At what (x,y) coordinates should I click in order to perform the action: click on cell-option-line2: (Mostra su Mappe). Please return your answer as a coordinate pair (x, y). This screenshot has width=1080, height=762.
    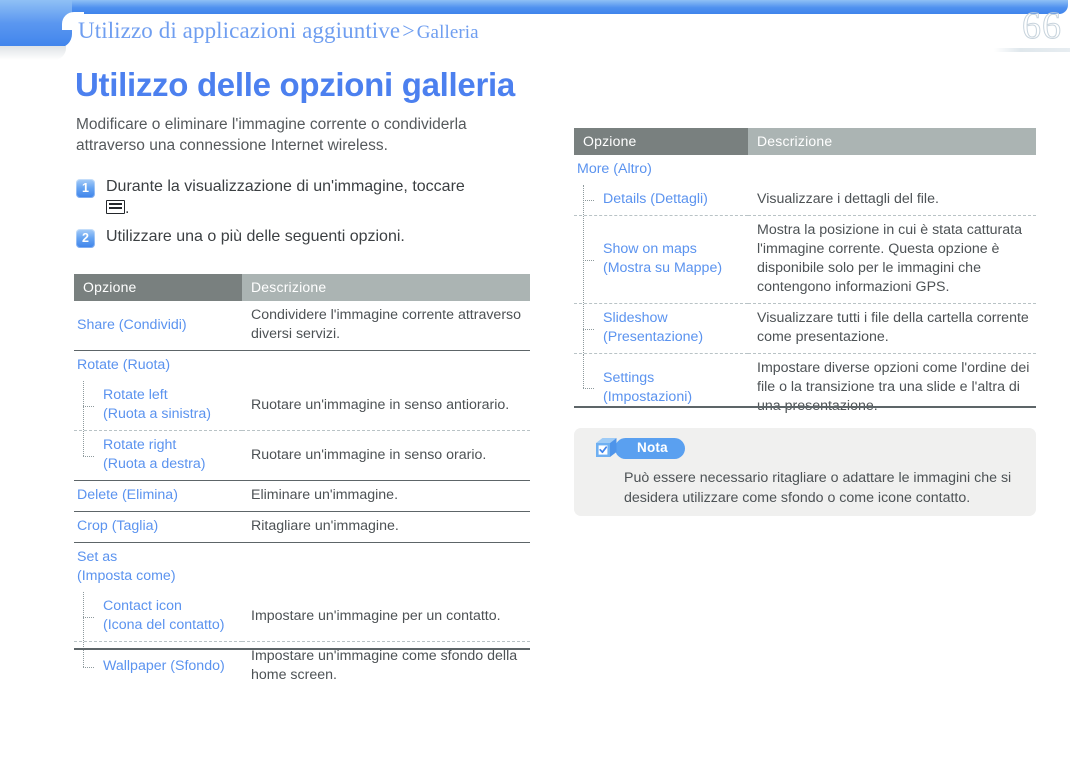
    Looking at the image, I should click on (663, 268).